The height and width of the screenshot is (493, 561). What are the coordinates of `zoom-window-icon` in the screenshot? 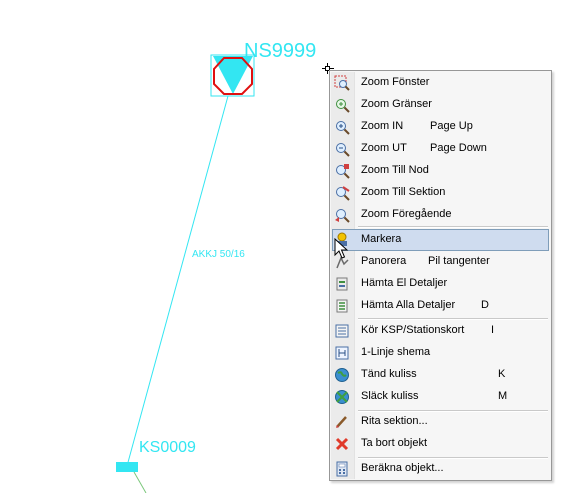 It's located at (342, 83).